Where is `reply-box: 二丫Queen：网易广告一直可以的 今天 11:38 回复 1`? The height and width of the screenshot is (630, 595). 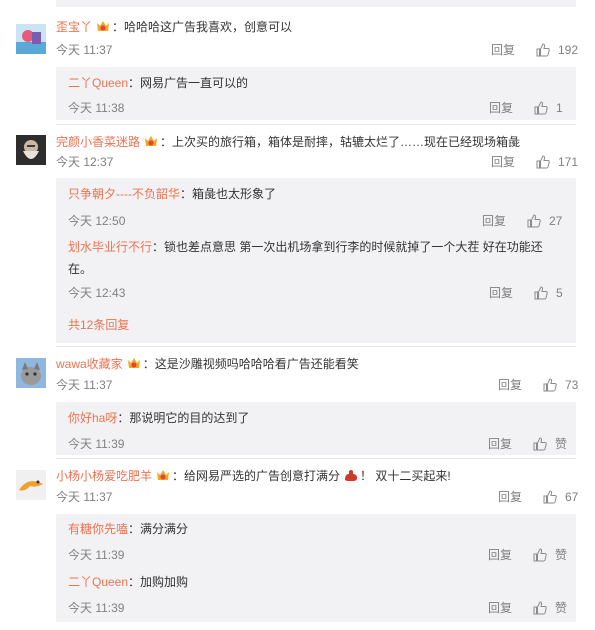 reply-box: 二丫Queen：网易广告一直可以的 今天 11:38 回复 1 is located at coordinates (316, 93).